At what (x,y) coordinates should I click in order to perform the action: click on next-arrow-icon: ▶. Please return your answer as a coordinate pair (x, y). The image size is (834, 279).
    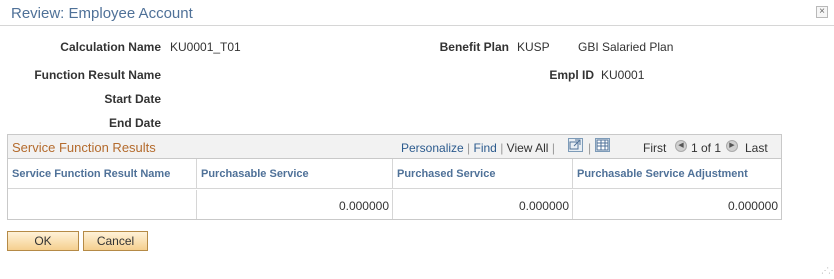
    Looking at the image, I should click on (732, 146).